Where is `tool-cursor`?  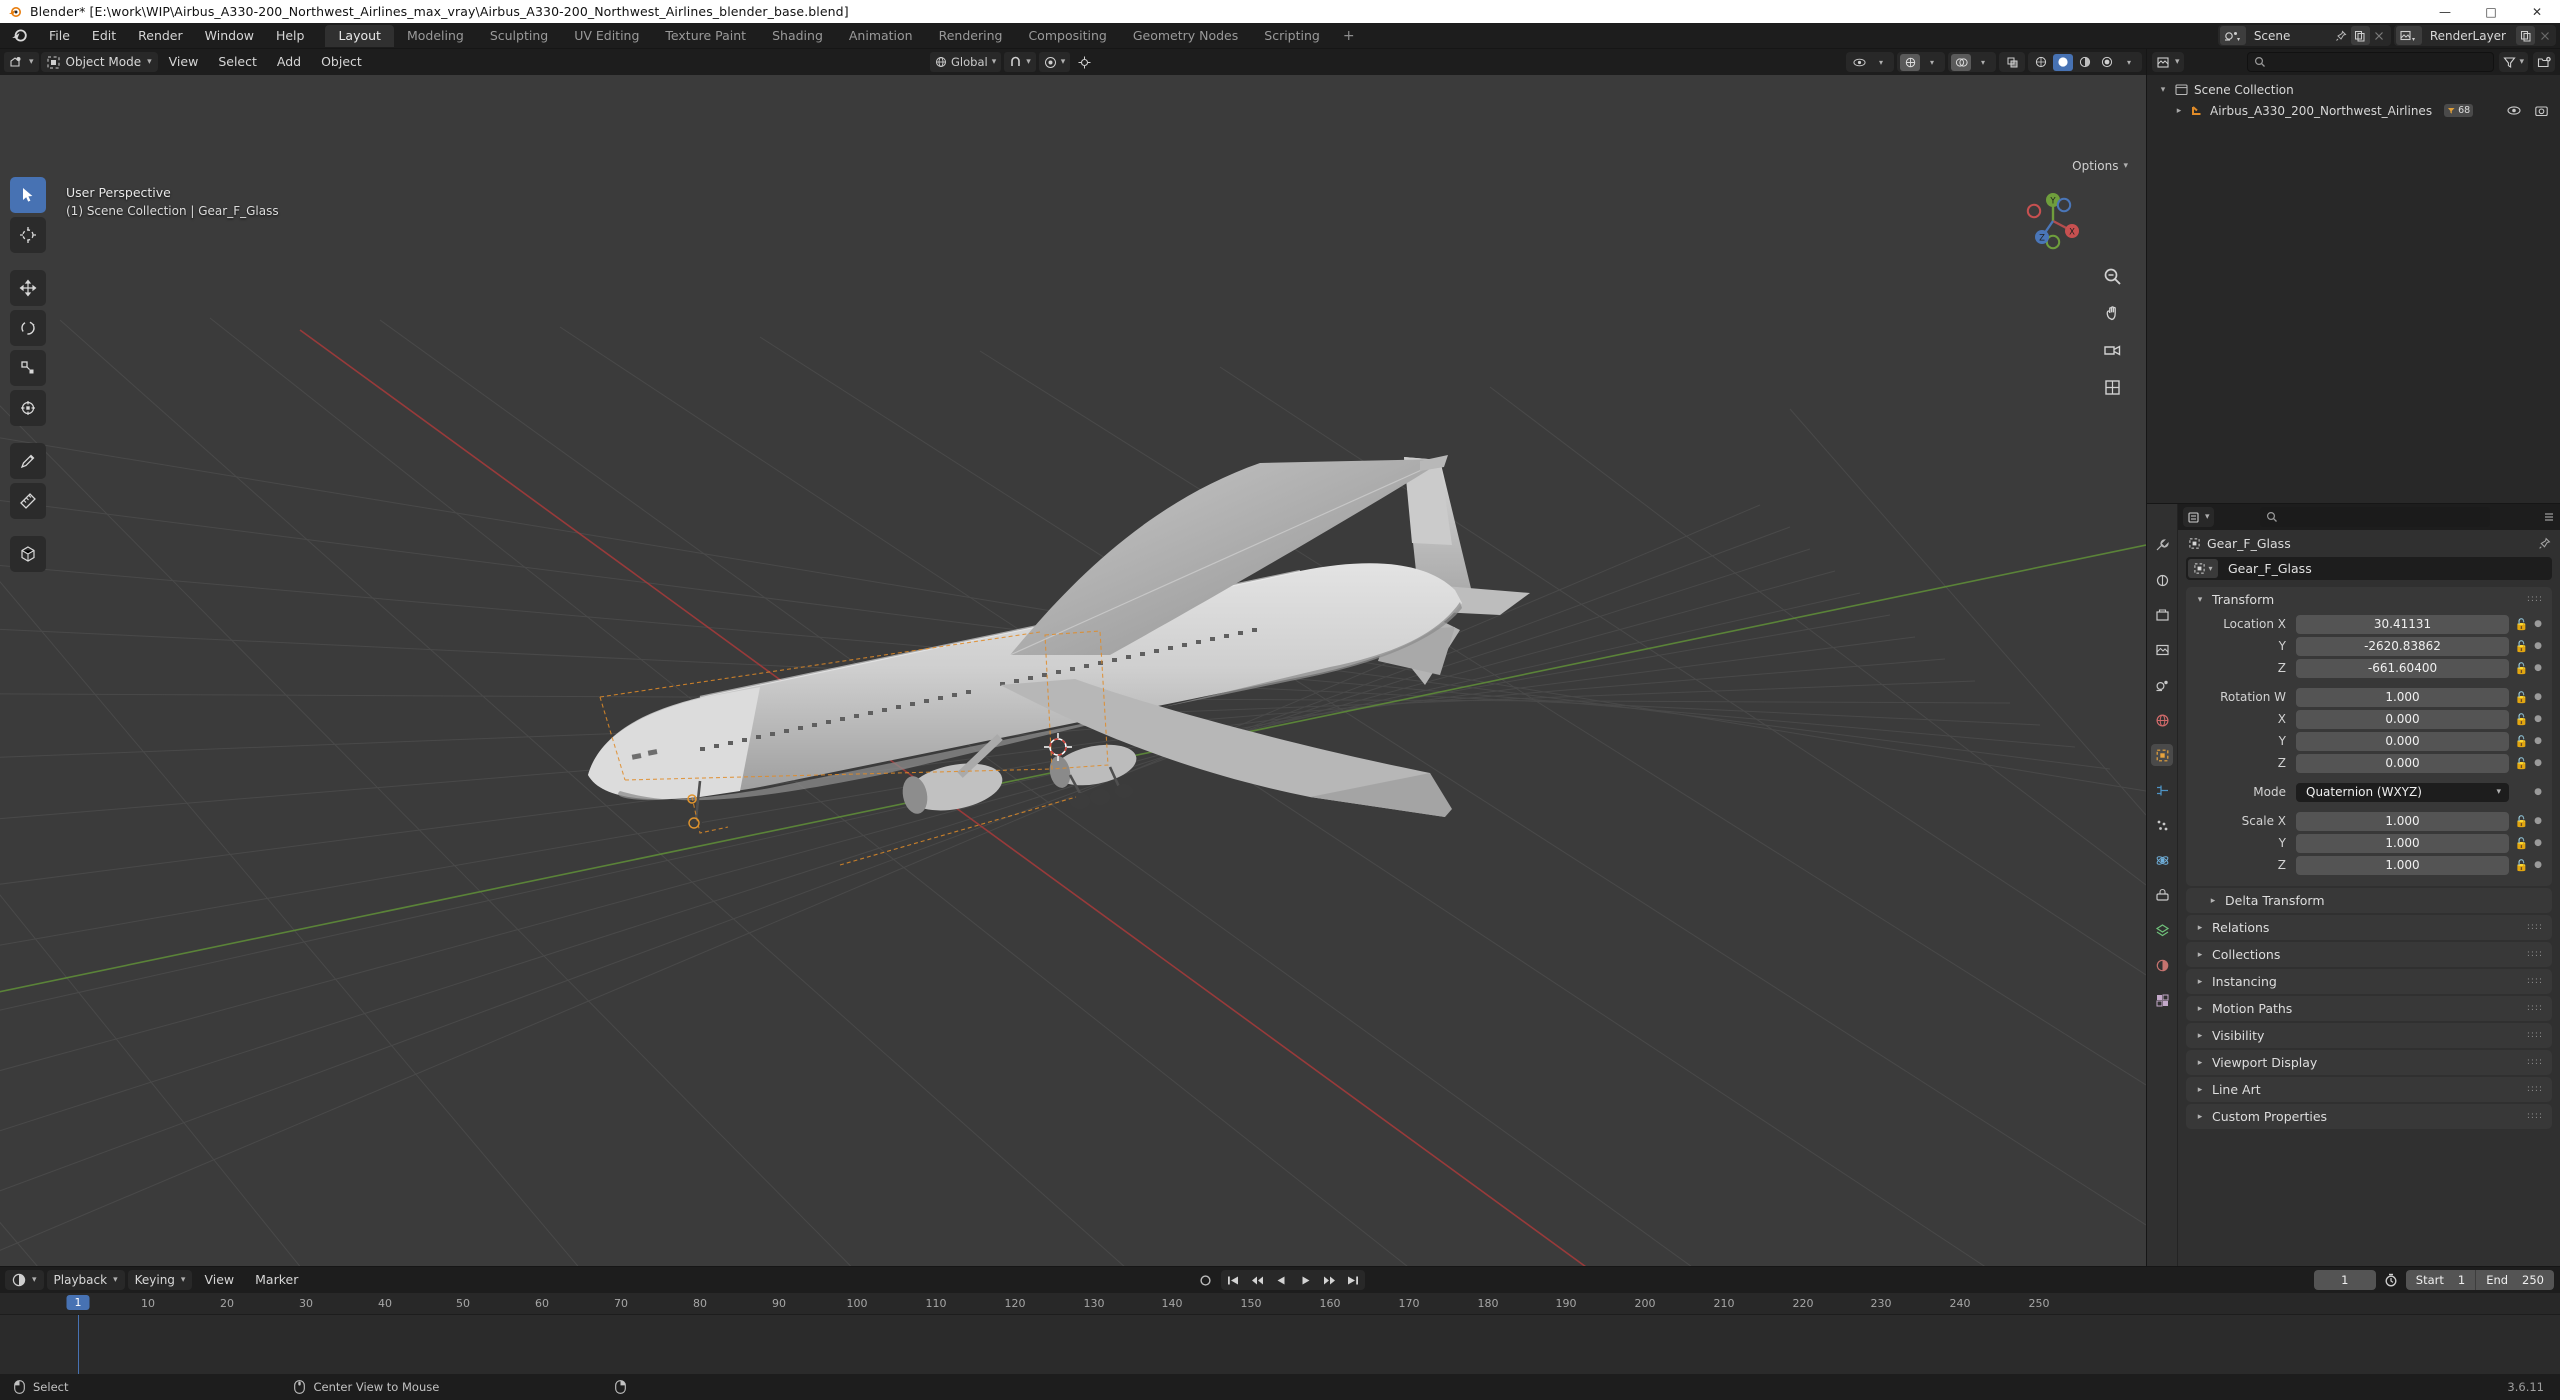
tool-cursor is located at coordinates (28, 235).